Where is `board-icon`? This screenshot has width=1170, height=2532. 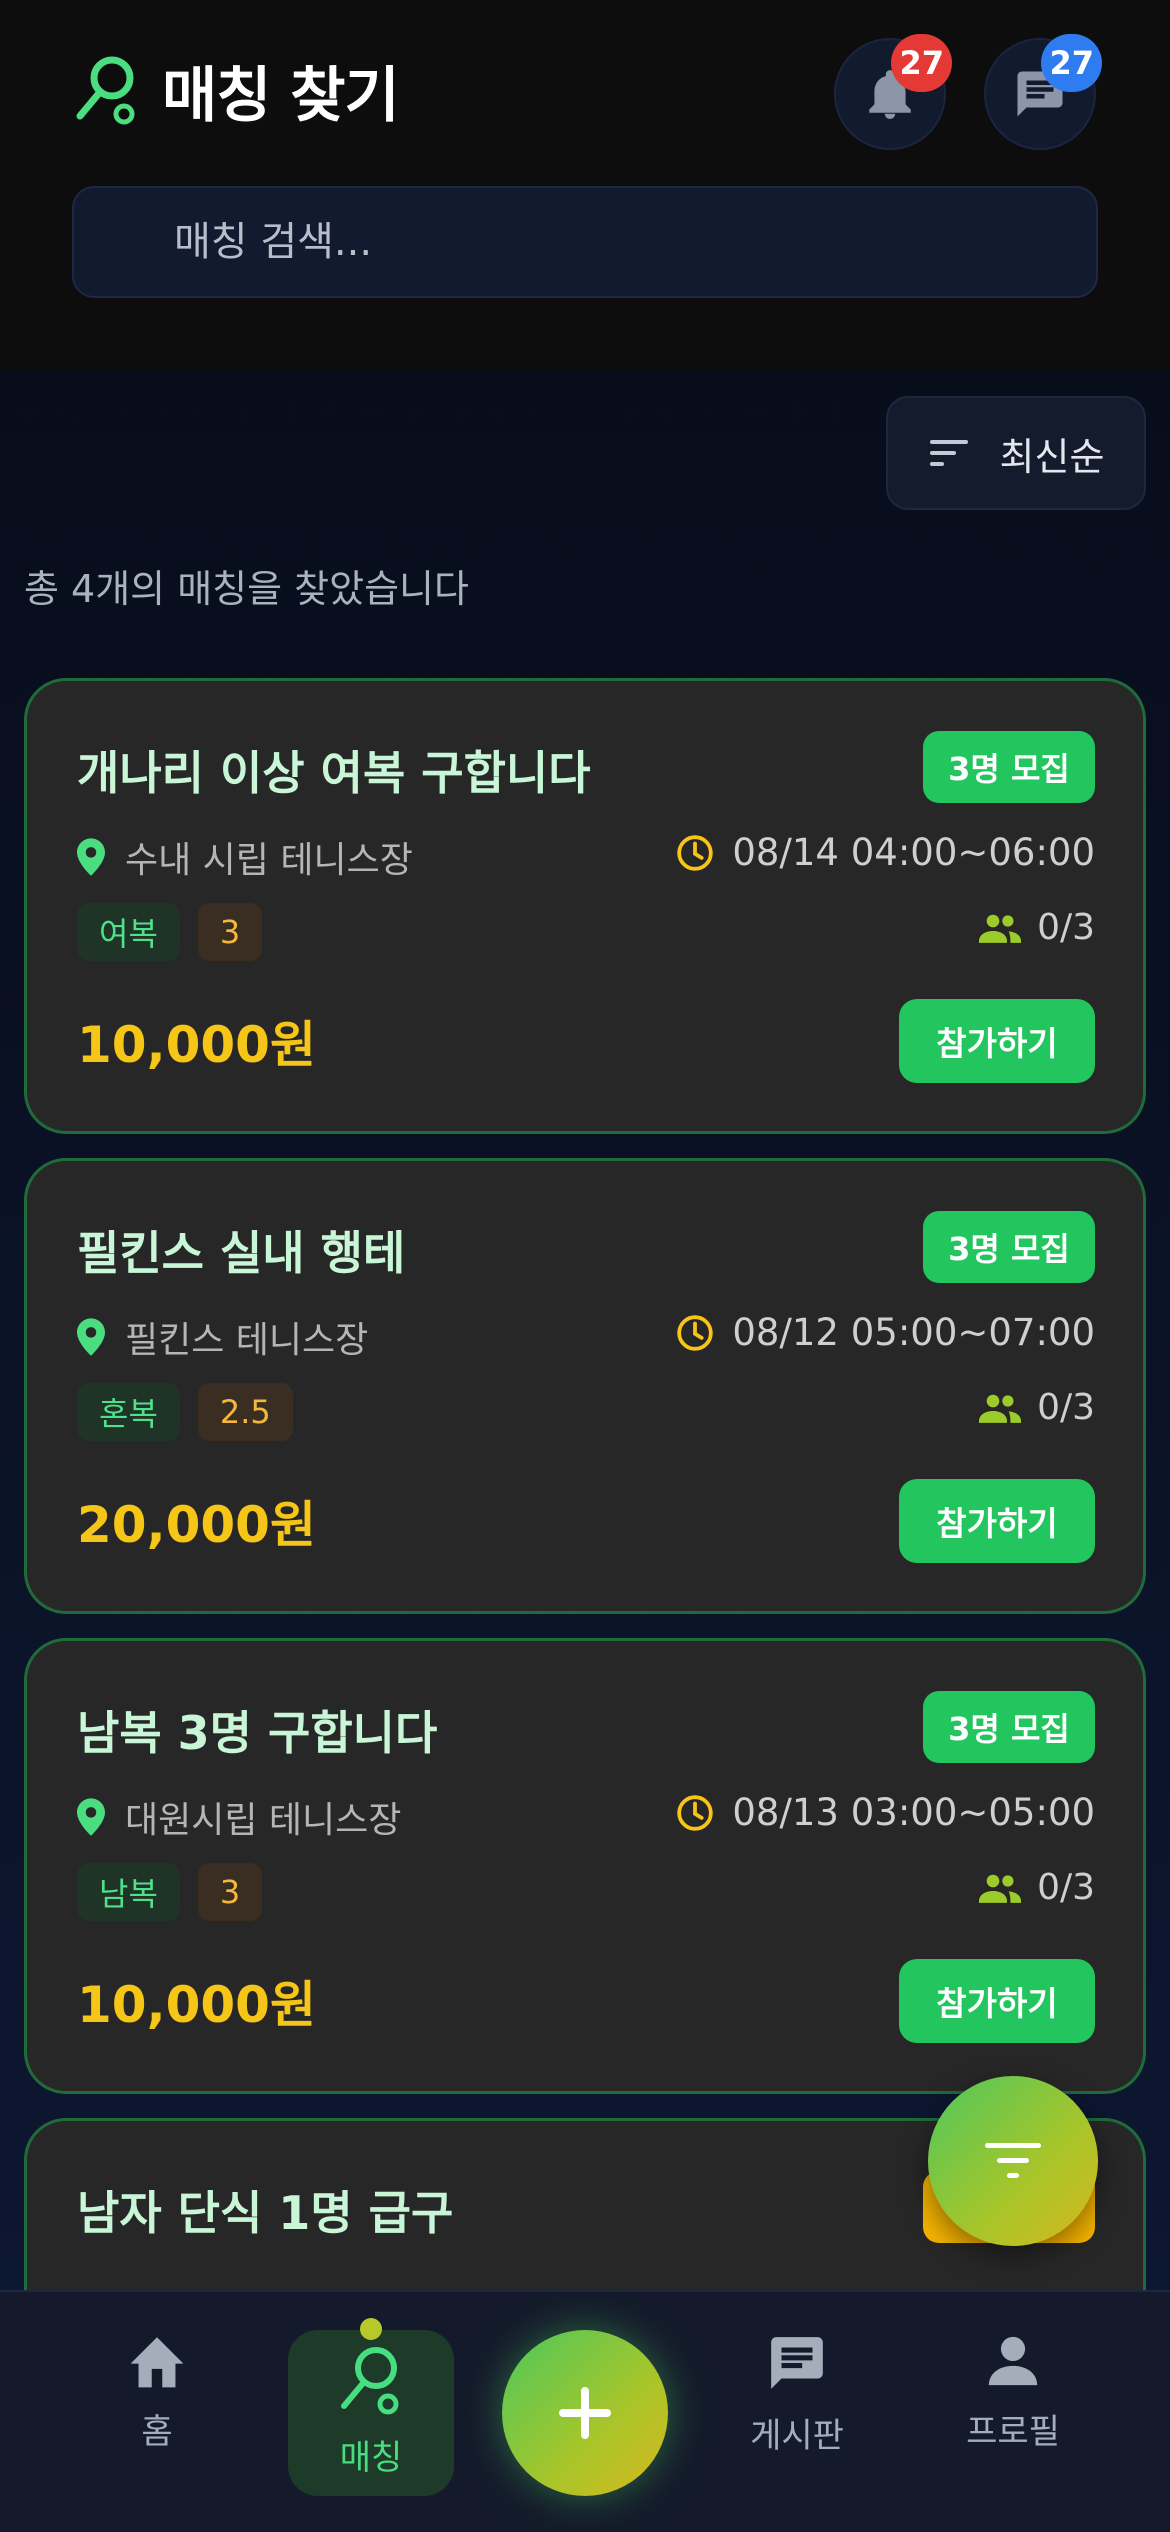 board-icon is located at coordinates (797, 2363).